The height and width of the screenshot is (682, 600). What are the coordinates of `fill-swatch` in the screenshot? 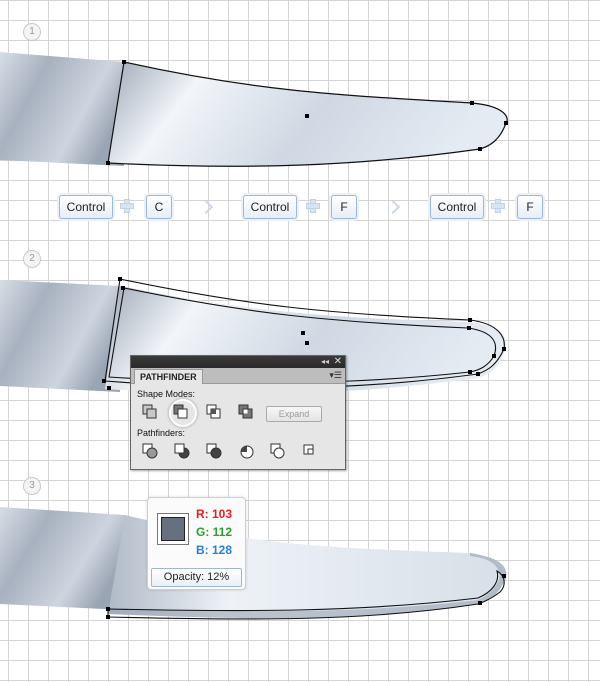 It's located at (173, 529).